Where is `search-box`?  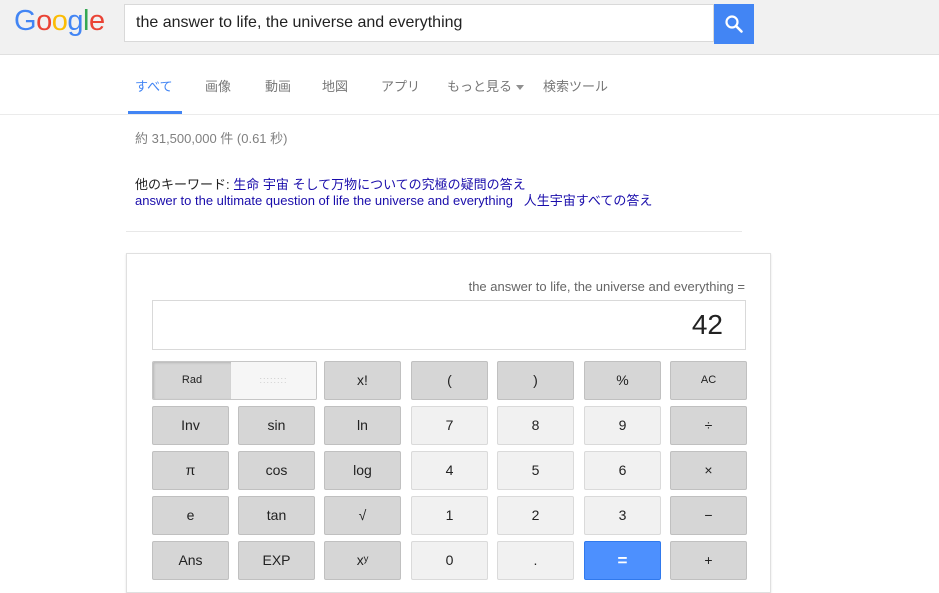 search-box is located at coordinates (419, 23).